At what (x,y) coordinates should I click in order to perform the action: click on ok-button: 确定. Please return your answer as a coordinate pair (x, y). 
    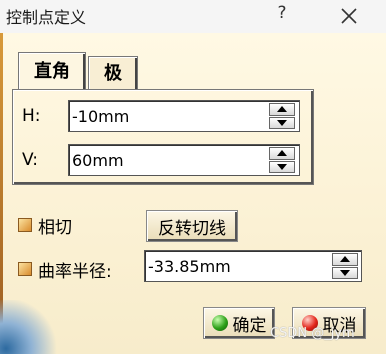
    Looking at the image, I should click on (239, 323).